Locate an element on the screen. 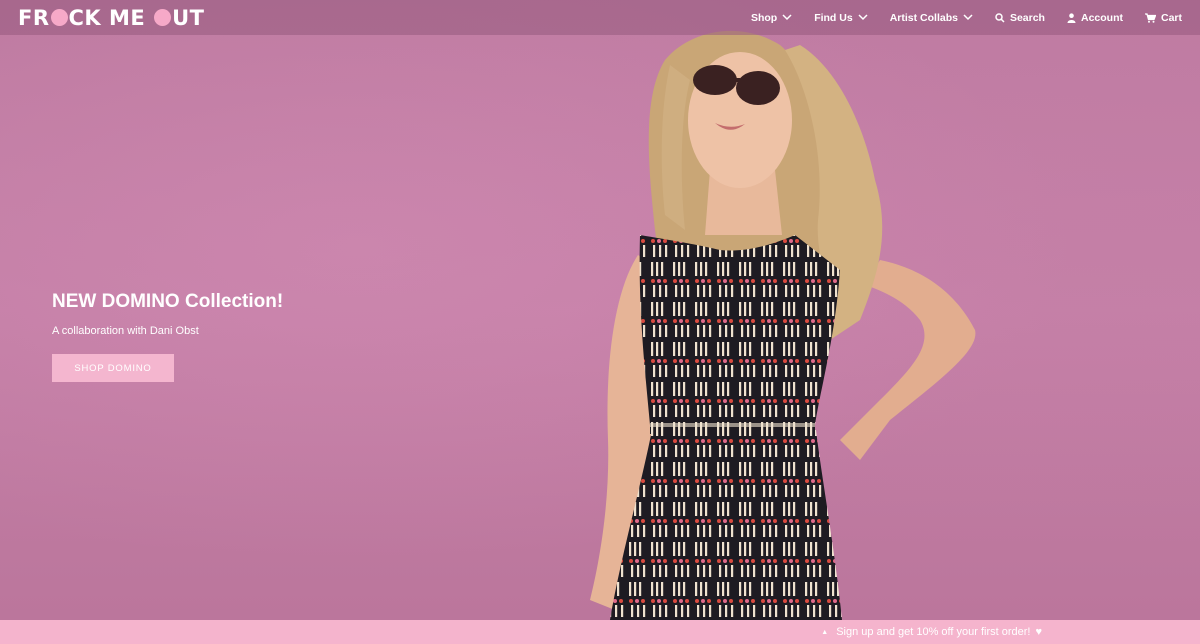 This screenshot has width=1200, height=644. hero-title: NEW DOMINO Collection! is located at coordinates (168, 301).